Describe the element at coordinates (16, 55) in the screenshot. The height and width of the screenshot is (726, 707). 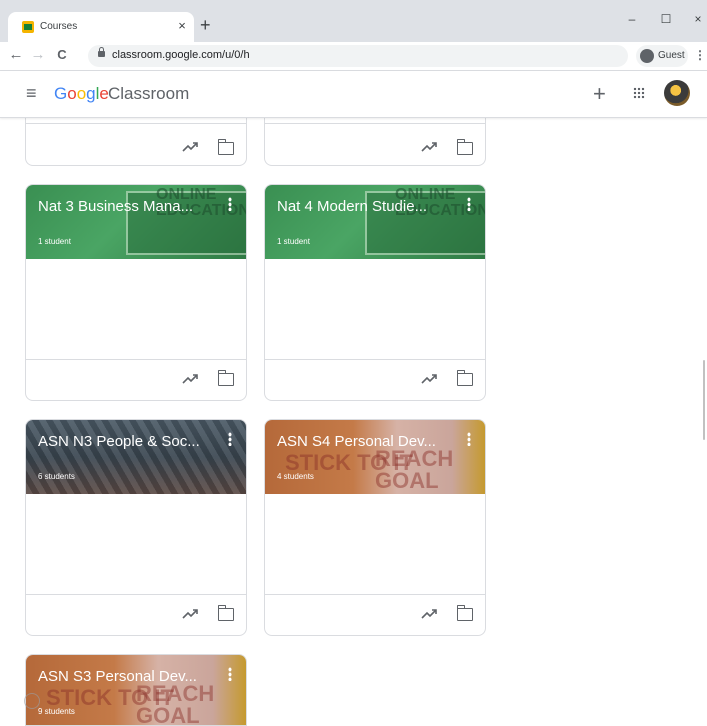
I see `back-button: ←` at that location.